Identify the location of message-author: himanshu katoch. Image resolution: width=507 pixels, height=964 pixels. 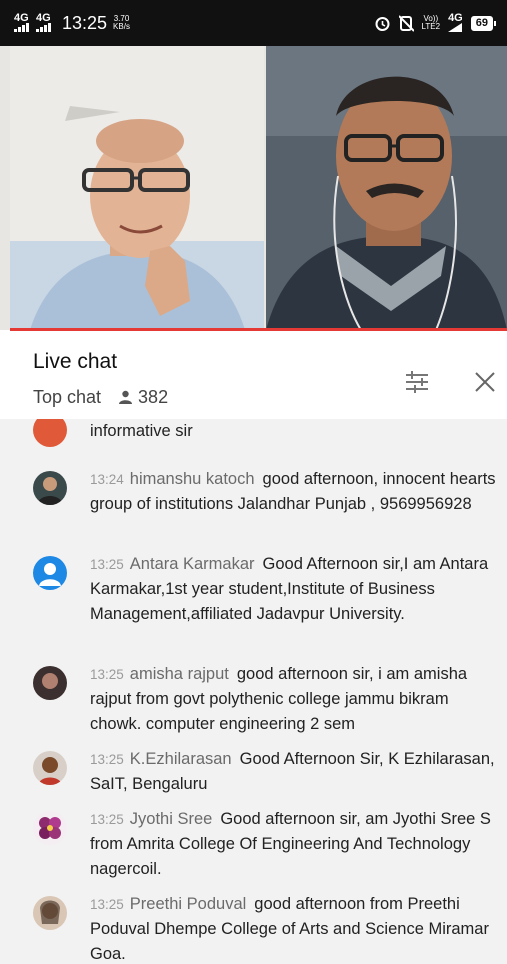
(192, 479).